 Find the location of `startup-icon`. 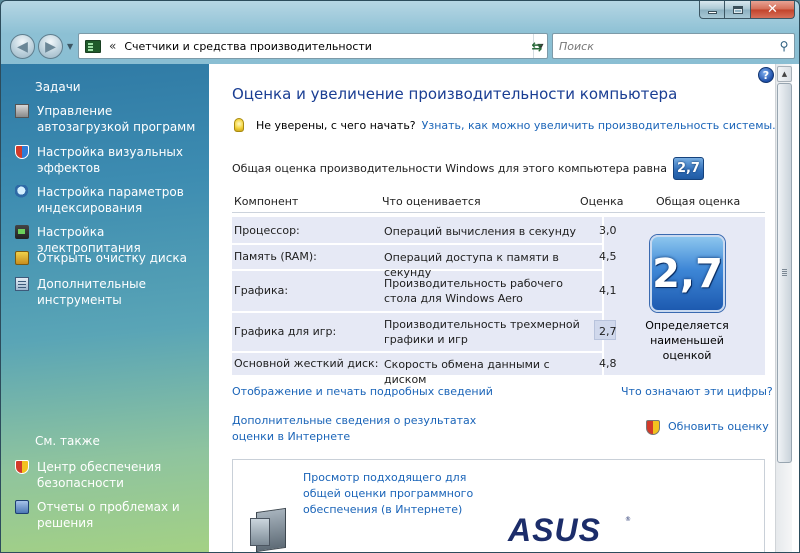

startup-icon is located at coordinates (22, 111).